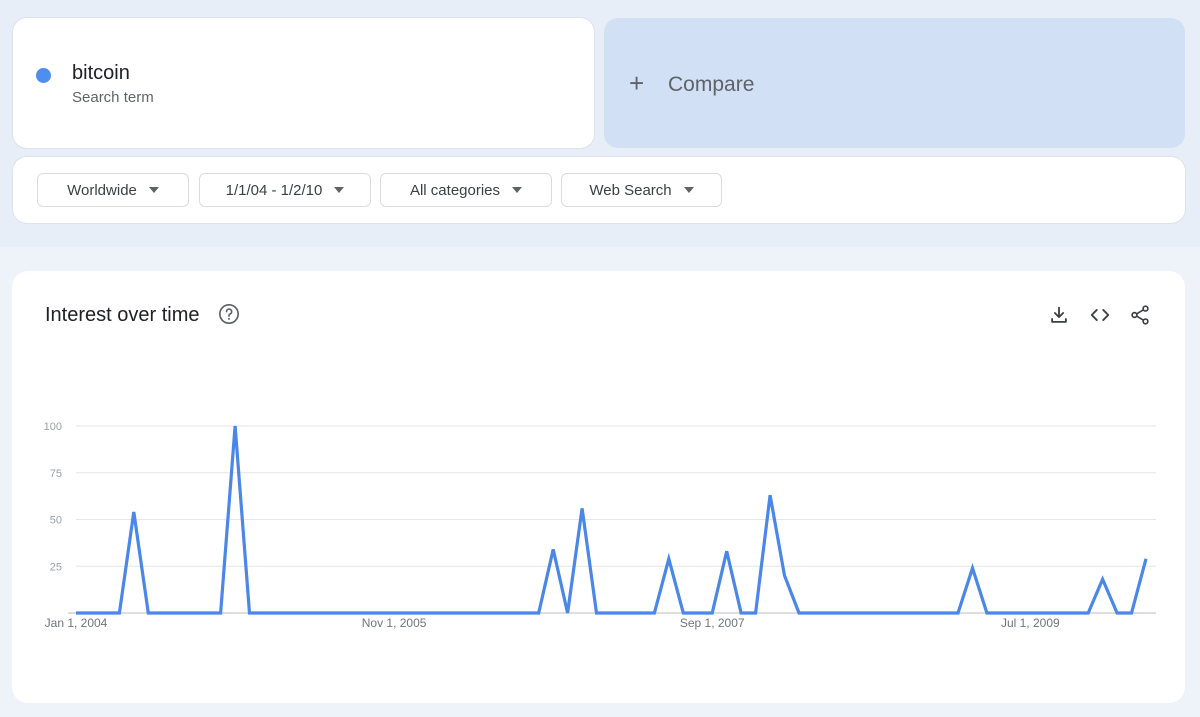  What do you see at coordinates (56, 474) in the screenshot?
I see `y-tick-label: 75` at bounding box center [56, 474].